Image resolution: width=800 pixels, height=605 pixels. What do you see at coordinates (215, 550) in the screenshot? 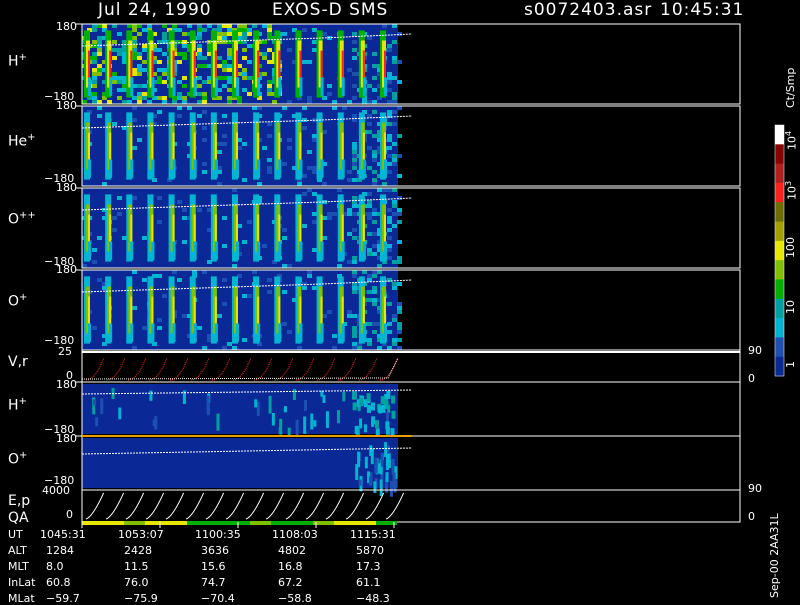
I see `footer-cell: 3636` at bounding box center [215, 550].